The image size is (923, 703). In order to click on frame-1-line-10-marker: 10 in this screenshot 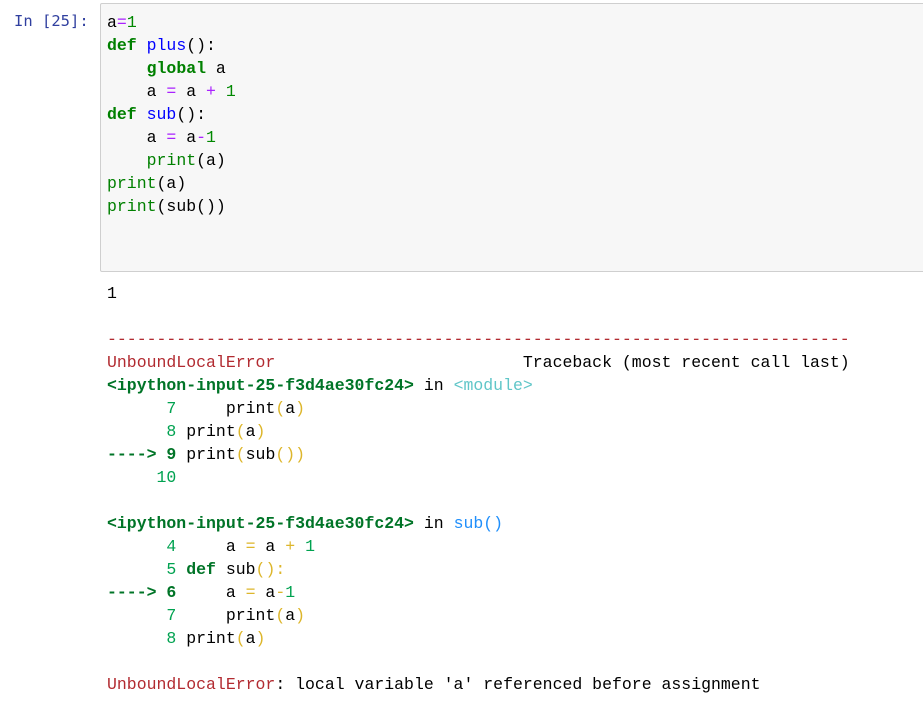, I will do `click(142, 477)`.